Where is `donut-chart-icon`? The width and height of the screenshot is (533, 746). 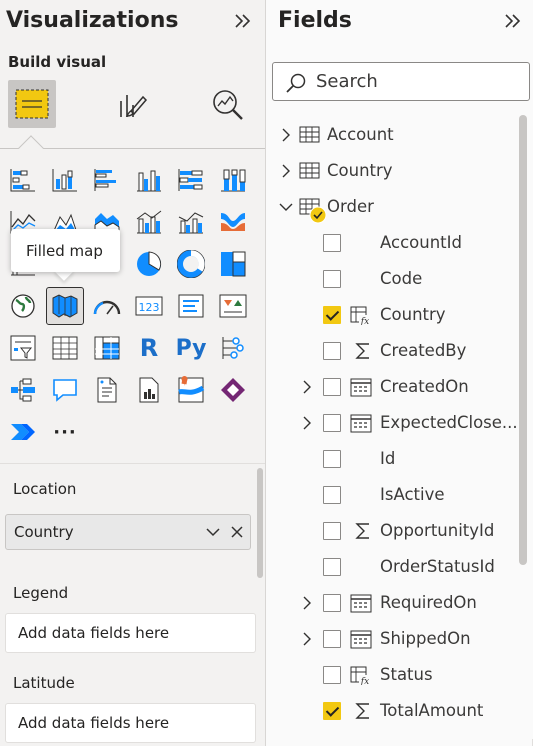 donut-chart-icon is located at coordinates (191, 264).